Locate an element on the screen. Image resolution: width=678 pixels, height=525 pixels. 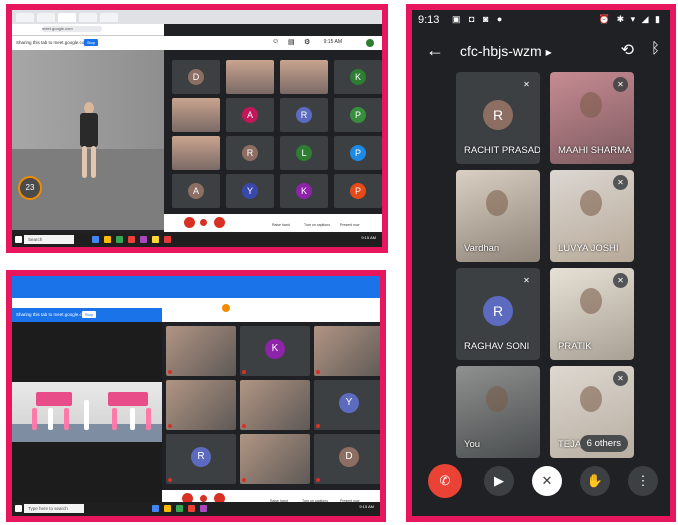
others-count-chip: 6 others is located at coordinates (603, 443).